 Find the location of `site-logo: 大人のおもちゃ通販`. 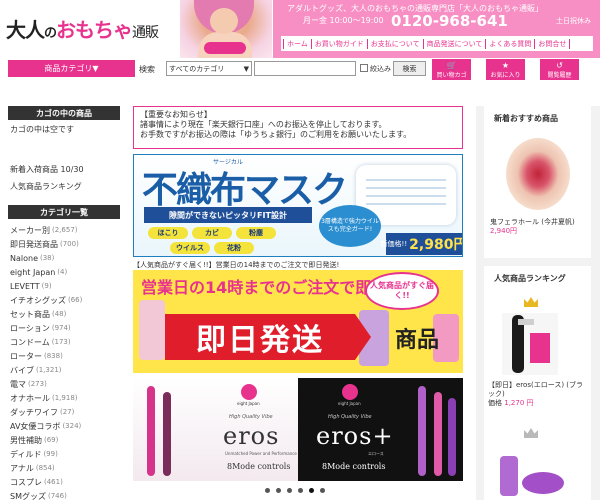

site-logo: 大人のおもちゃ通販 is located at coordinates (82, 28).